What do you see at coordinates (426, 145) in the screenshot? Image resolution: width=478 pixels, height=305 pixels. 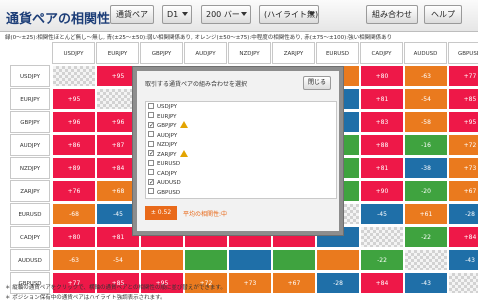 I see `correlation-cell: -16` at bounding box center [426, 145].